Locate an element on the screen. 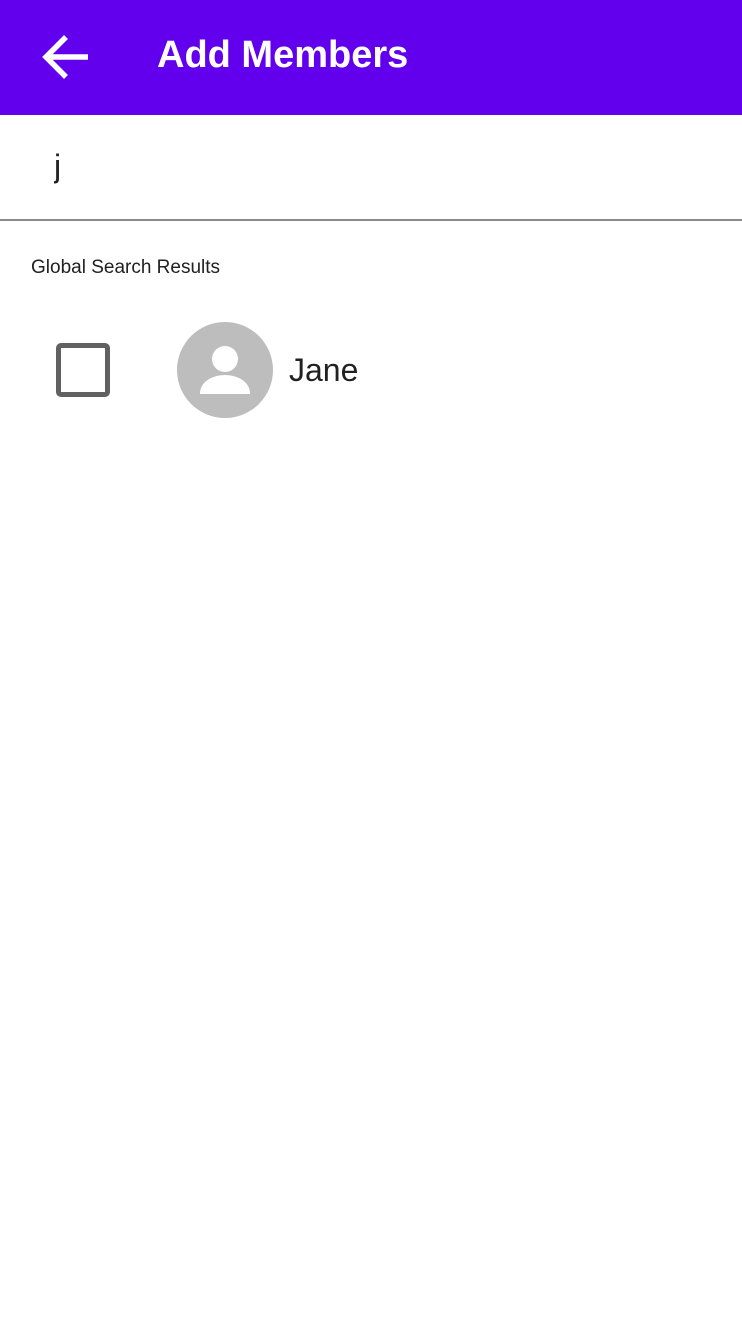 The image size is (742, 1332). member-name: Jane is located at coordinates (324, 370).